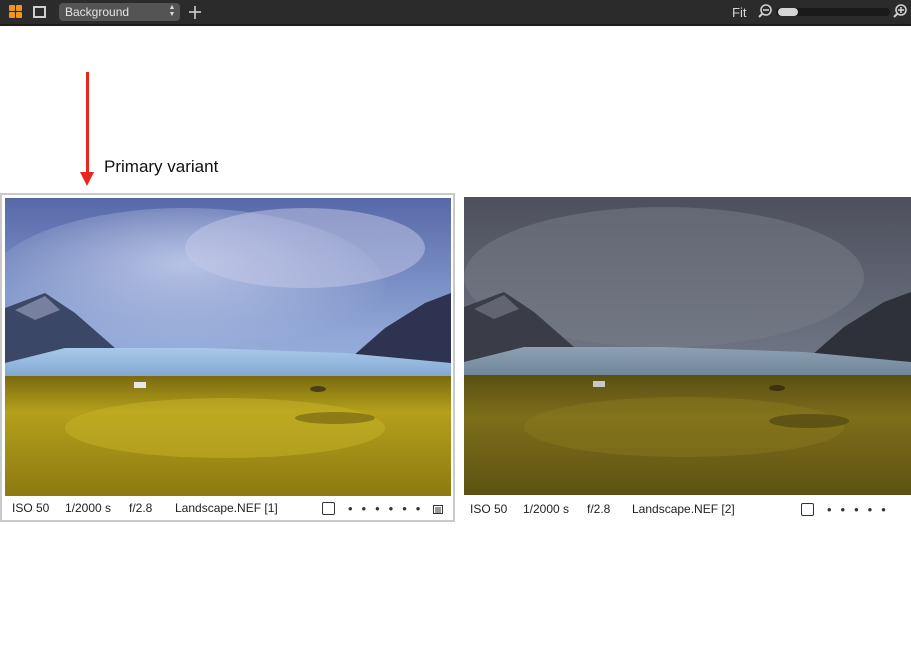 Image resolution: width=911 pixels, height=672 pixels. I want to click on grid-view-icon, so click(16, 12).